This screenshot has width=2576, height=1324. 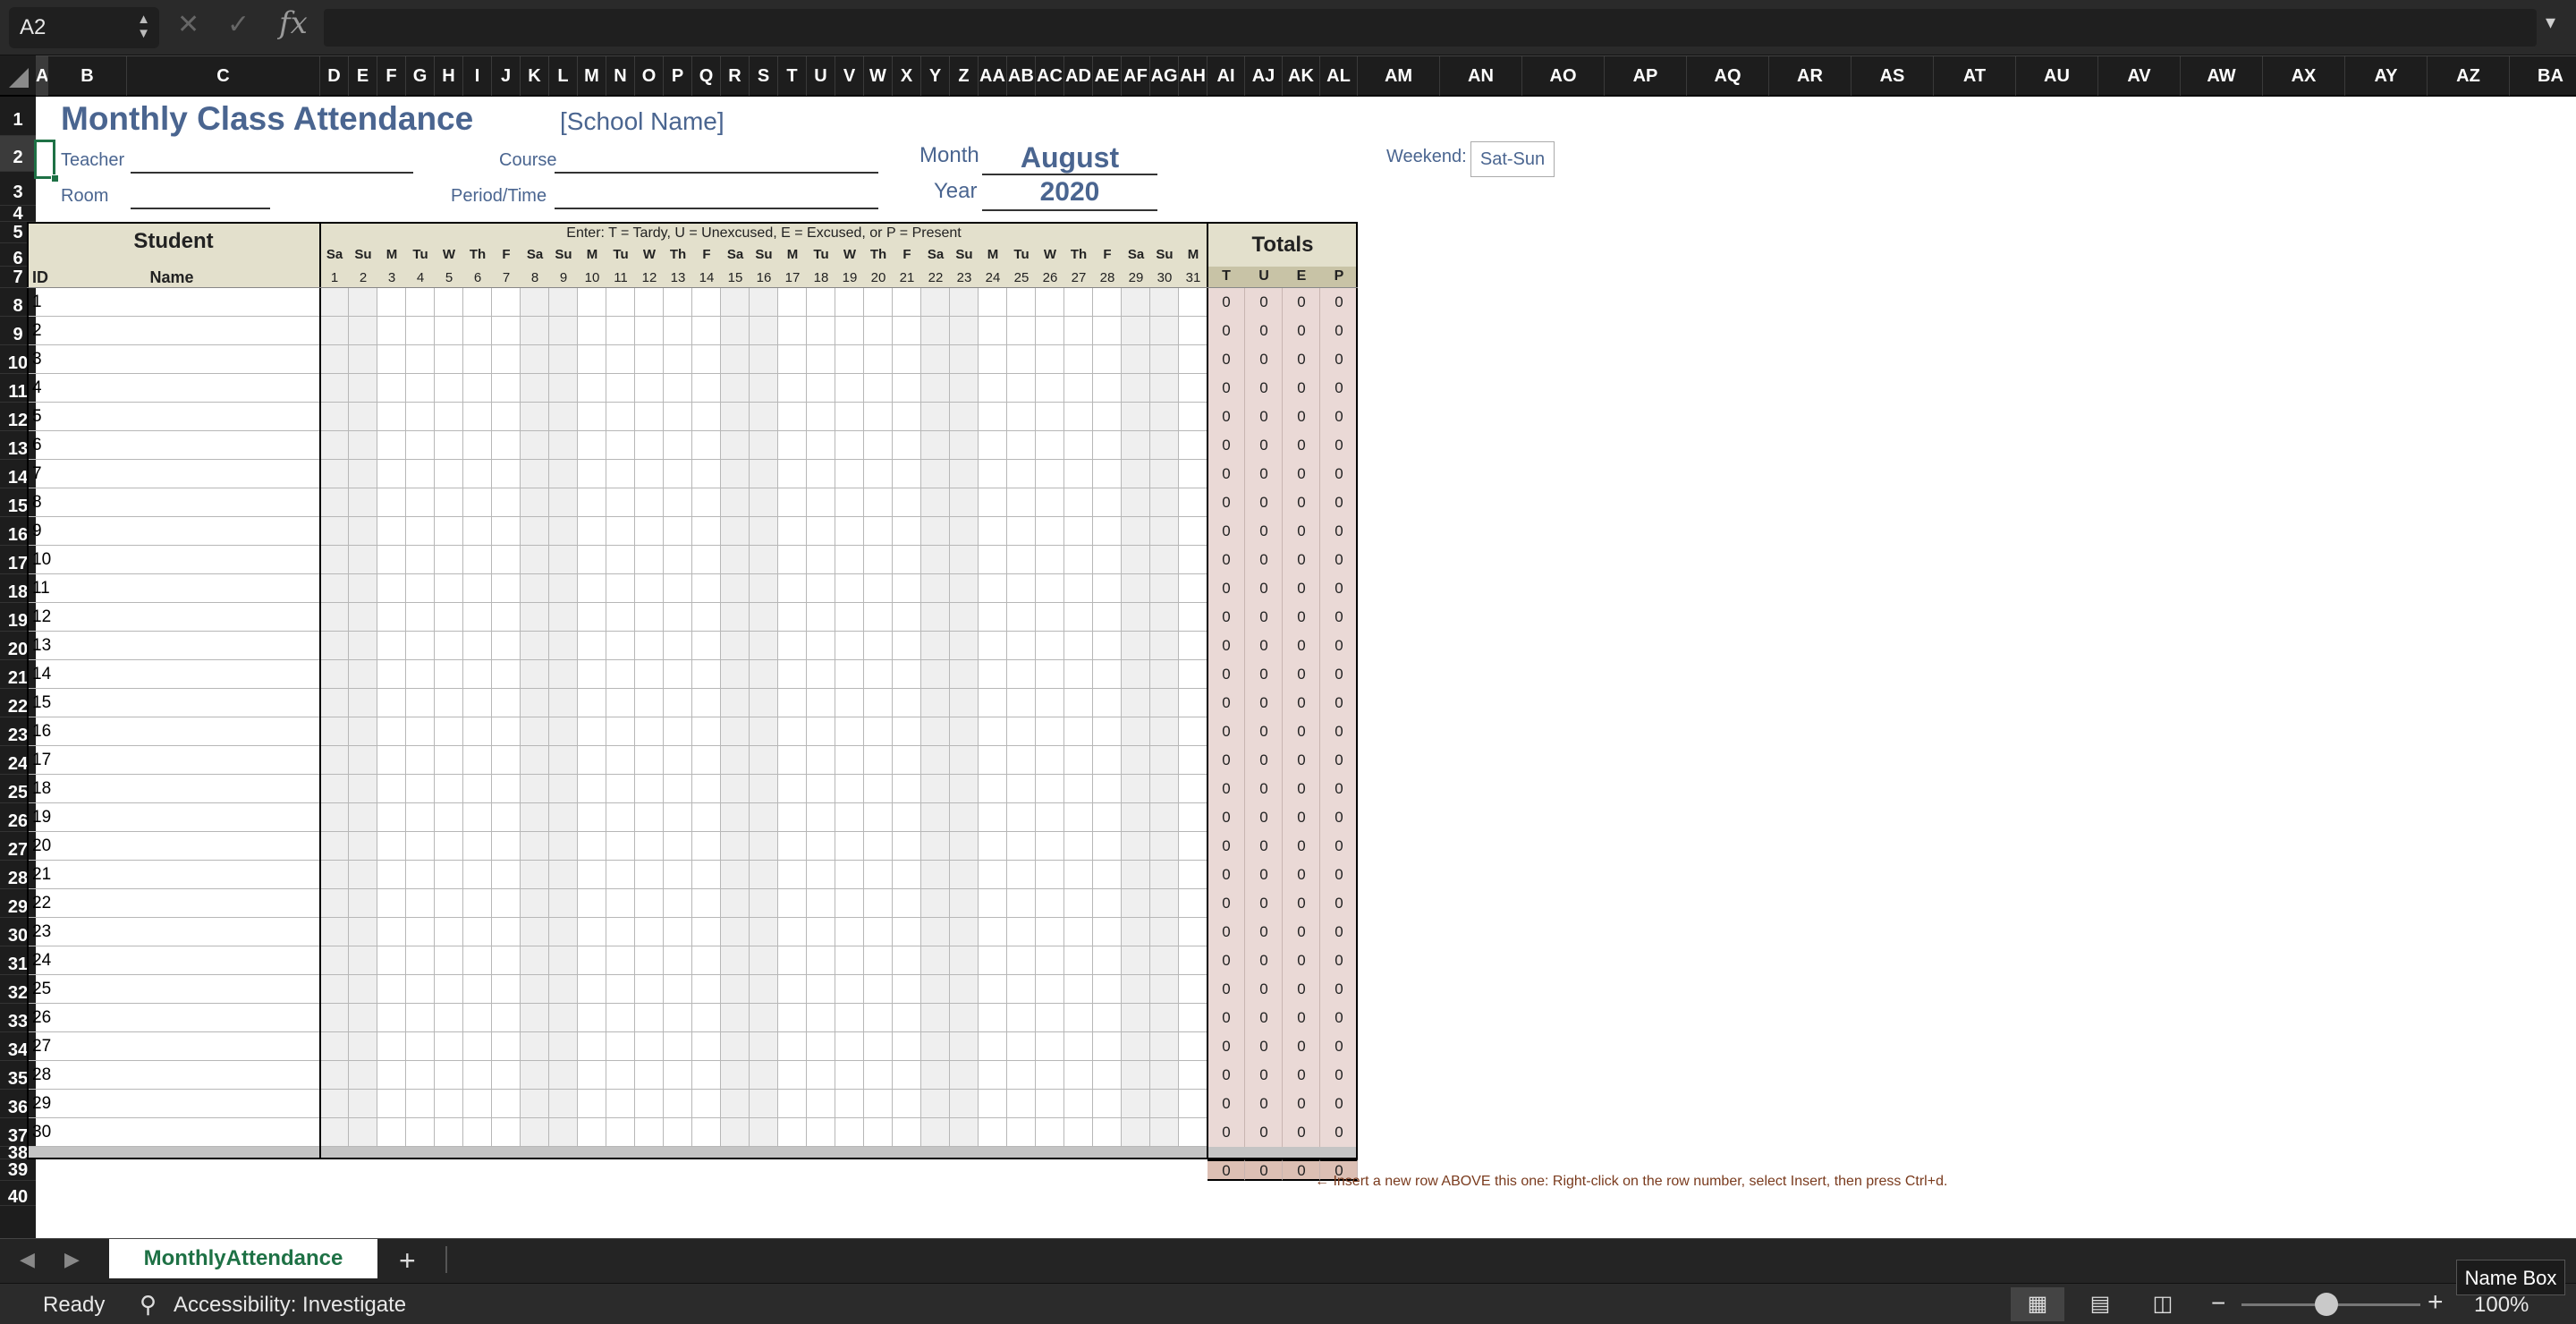 What do you see at coordinates (649, 76) in the screenshot?
I see `column-header: O` at bounding box center [649, 76].